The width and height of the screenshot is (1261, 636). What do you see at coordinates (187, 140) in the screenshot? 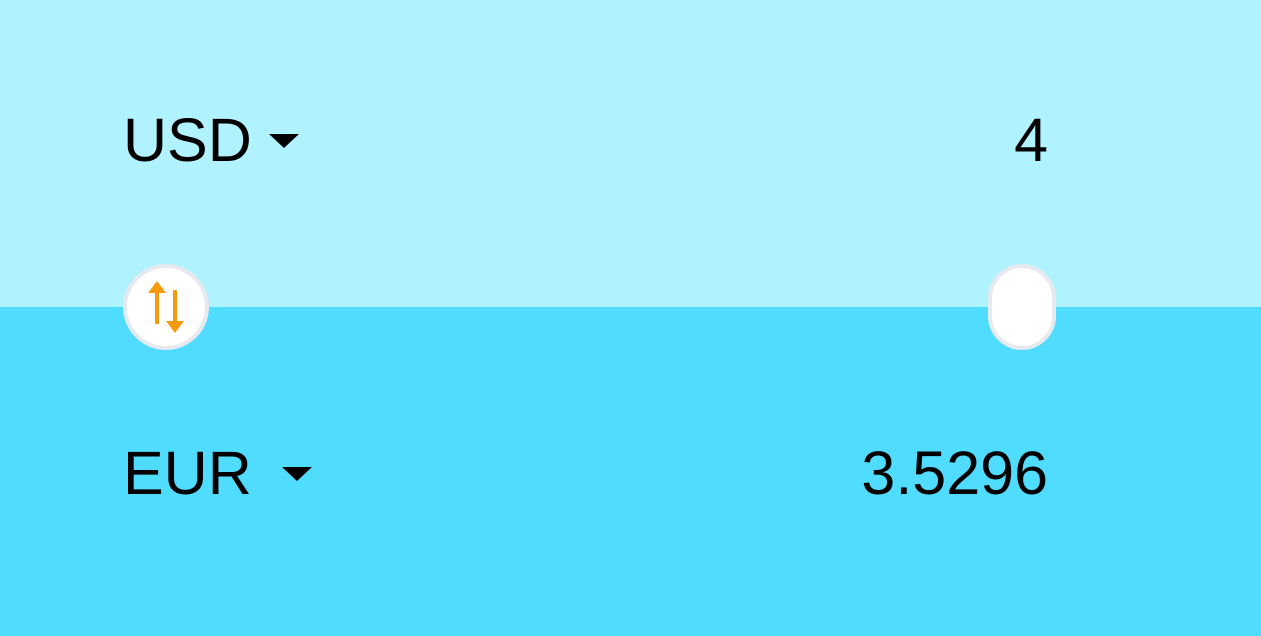
I see `source-currency-code: USD` at bounding box center [187, 140].